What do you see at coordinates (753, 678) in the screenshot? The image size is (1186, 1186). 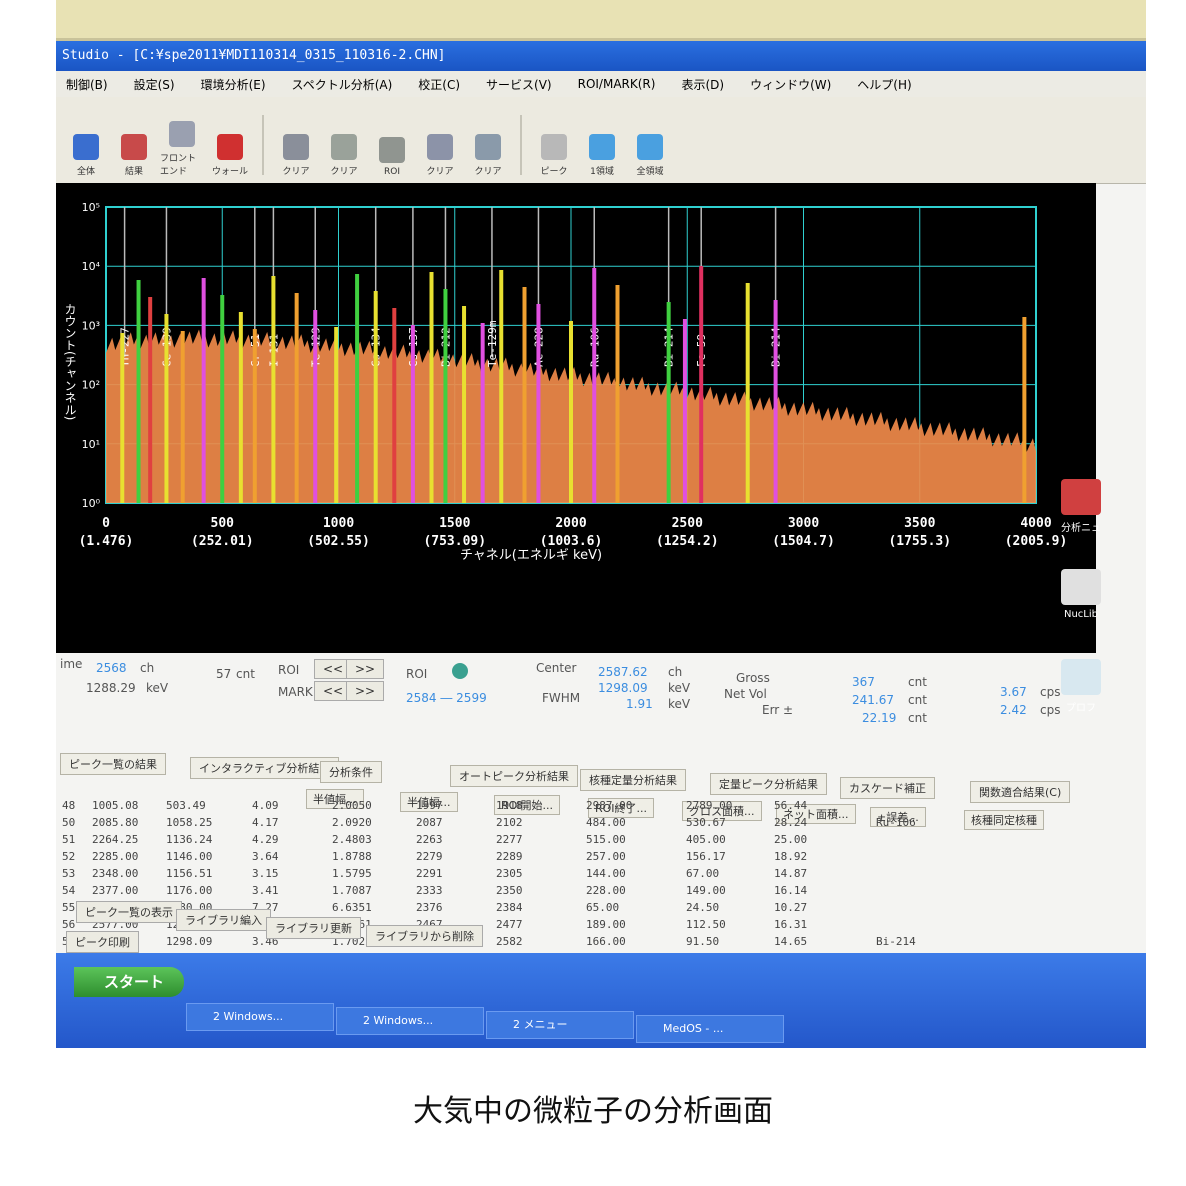 I see `gross-label: Gross` at bounding box center [753, 678].